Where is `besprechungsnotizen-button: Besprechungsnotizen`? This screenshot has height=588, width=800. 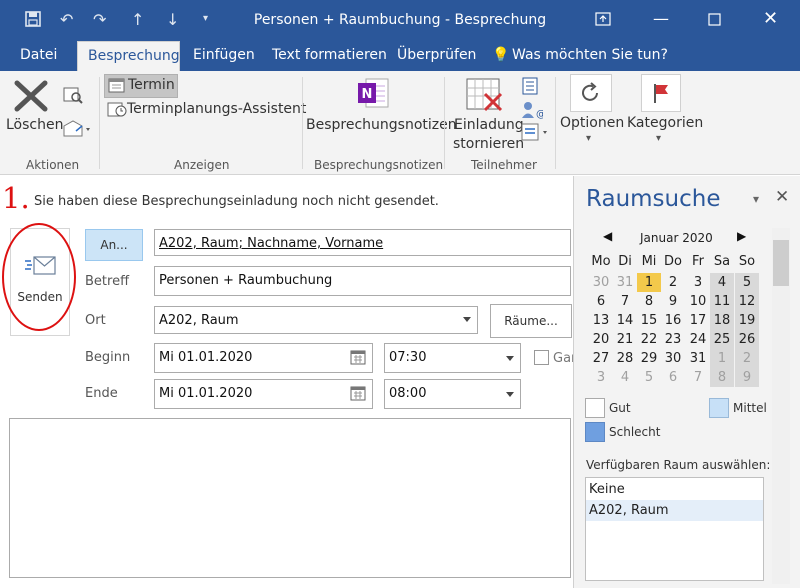
besprechungsnotizen-button: Besprechungsnotizen is located at coordinates (381, 125).